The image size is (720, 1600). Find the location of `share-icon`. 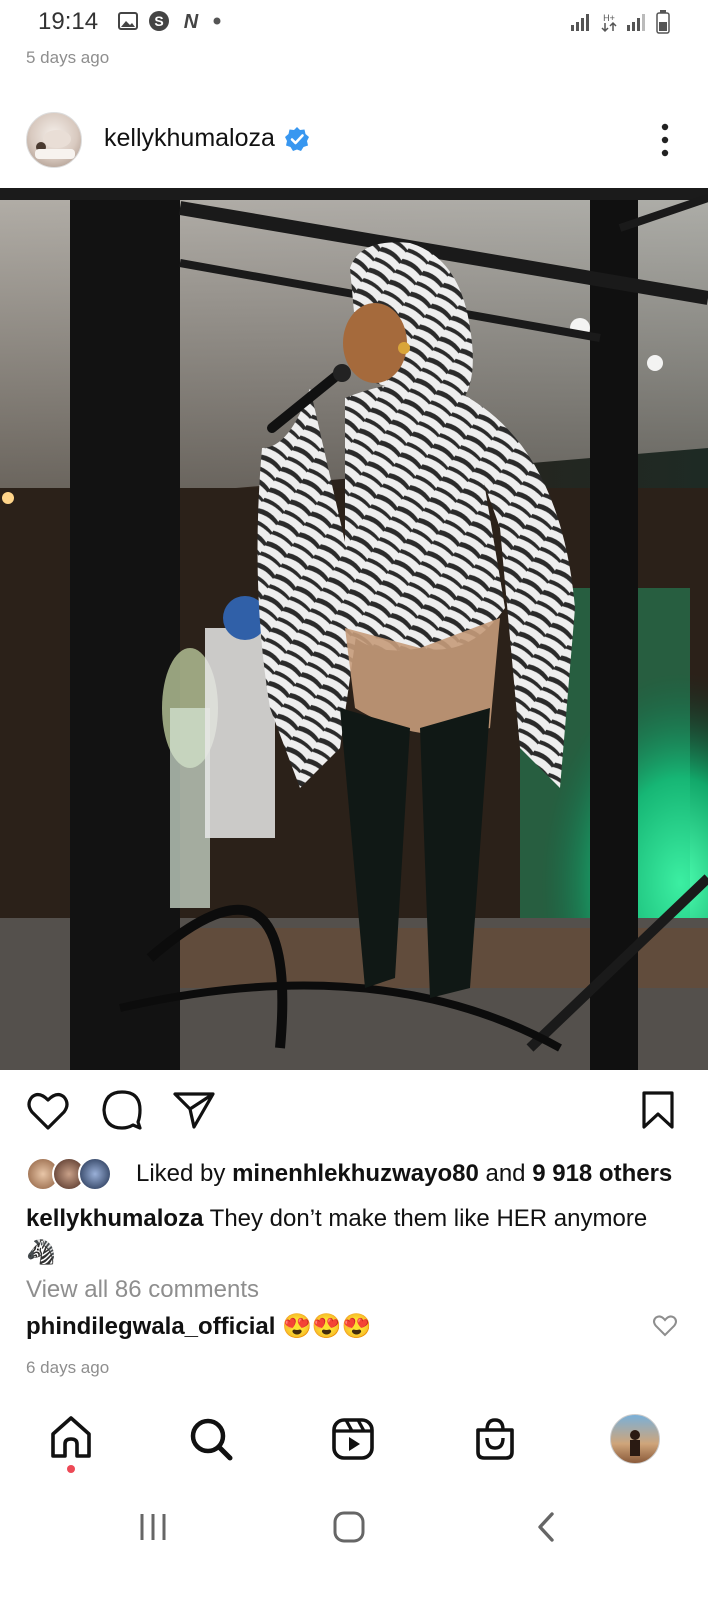

share-icon is located at coordinates (194, 1110).